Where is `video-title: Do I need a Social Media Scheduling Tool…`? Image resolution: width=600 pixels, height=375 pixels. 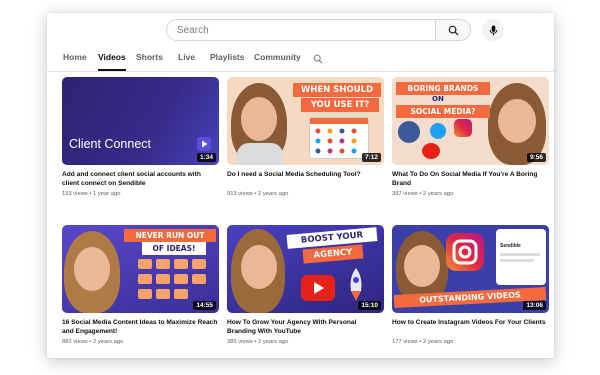
video-title: Do I need a Social Media Scheduling Tool… is located at coordinates (305, 174).